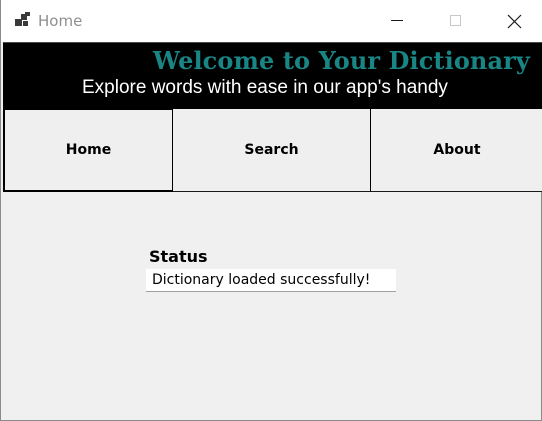 This screenshot has height=421, width=542. I want to click on maximize-button, so click(456, 21).